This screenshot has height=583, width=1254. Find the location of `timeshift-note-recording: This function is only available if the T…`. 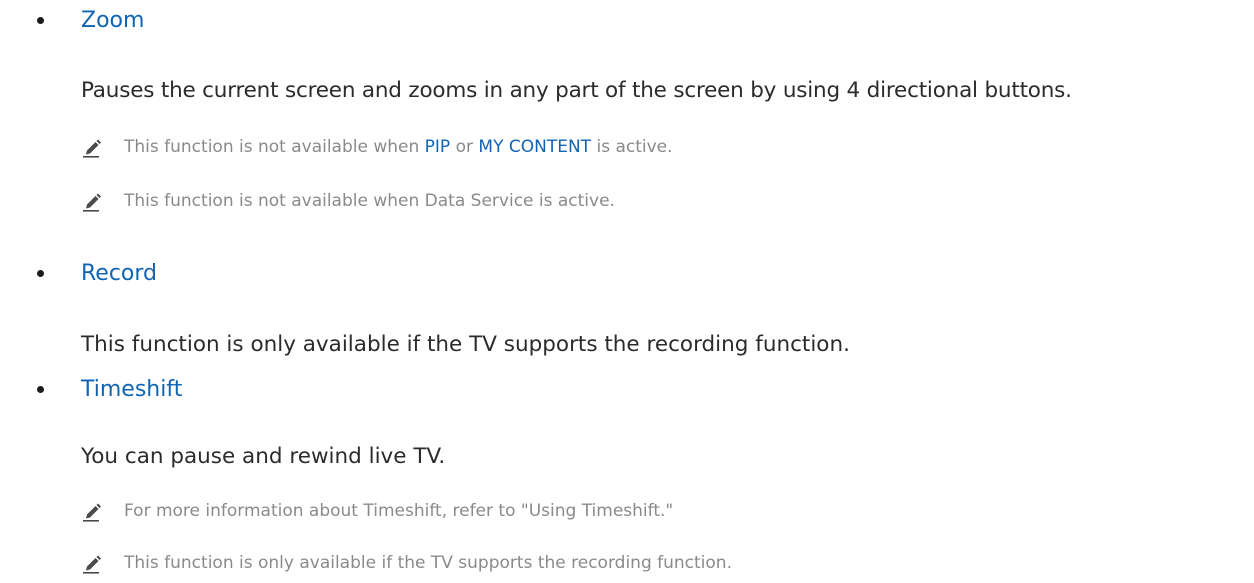

timeshift-note-recording: This function is only available if the T… is located at coordinates (531, 563).